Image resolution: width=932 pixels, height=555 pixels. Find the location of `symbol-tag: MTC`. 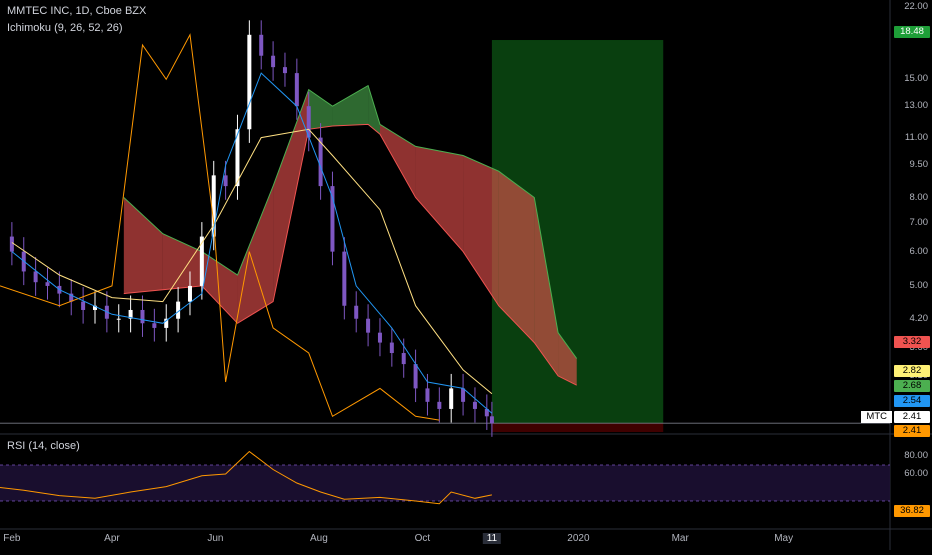

symbol-tag: MTC is located at coordinates (876, 417).